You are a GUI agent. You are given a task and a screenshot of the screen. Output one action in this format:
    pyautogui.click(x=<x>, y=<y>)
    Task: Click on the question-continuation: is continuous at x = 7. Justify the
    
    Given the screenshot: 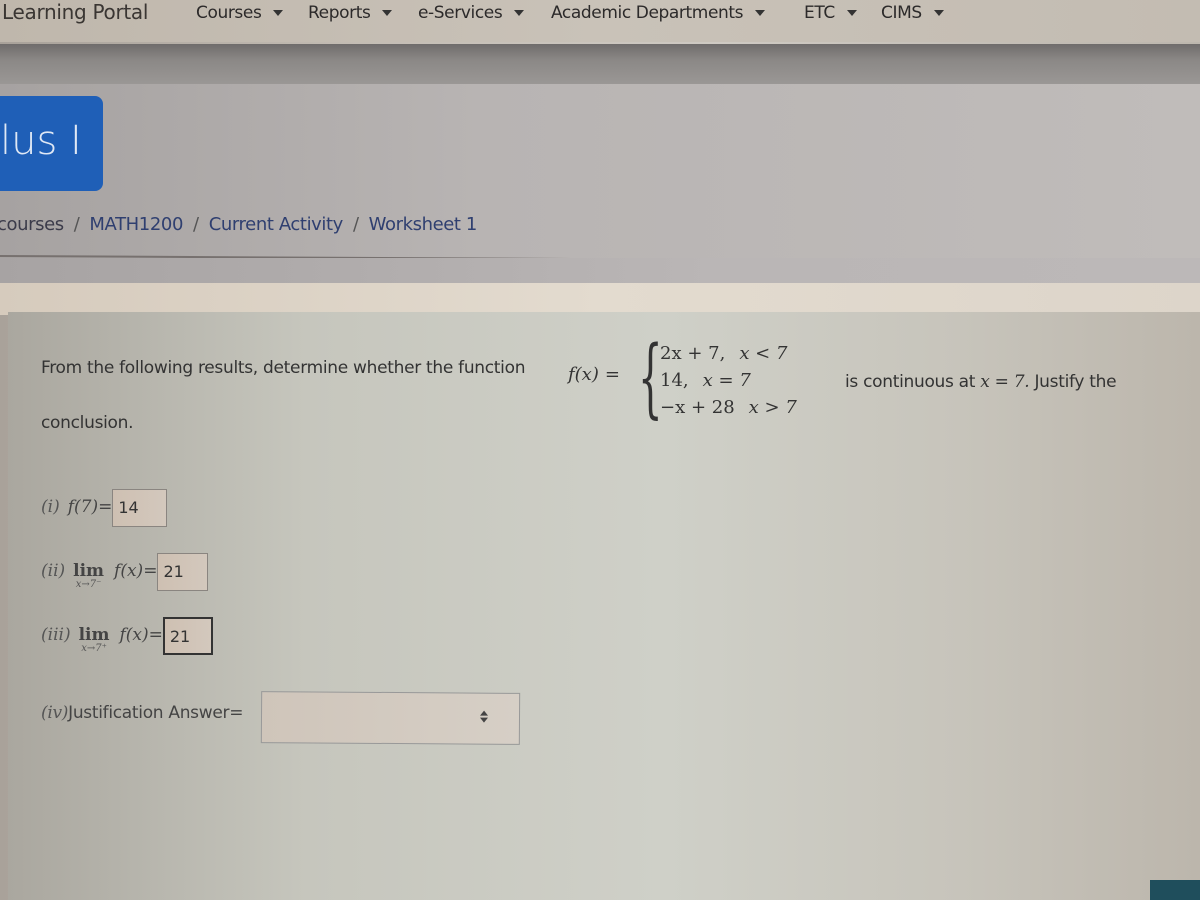 What is the action you would take?
    pyautogui.click(x=981, y=382)
    